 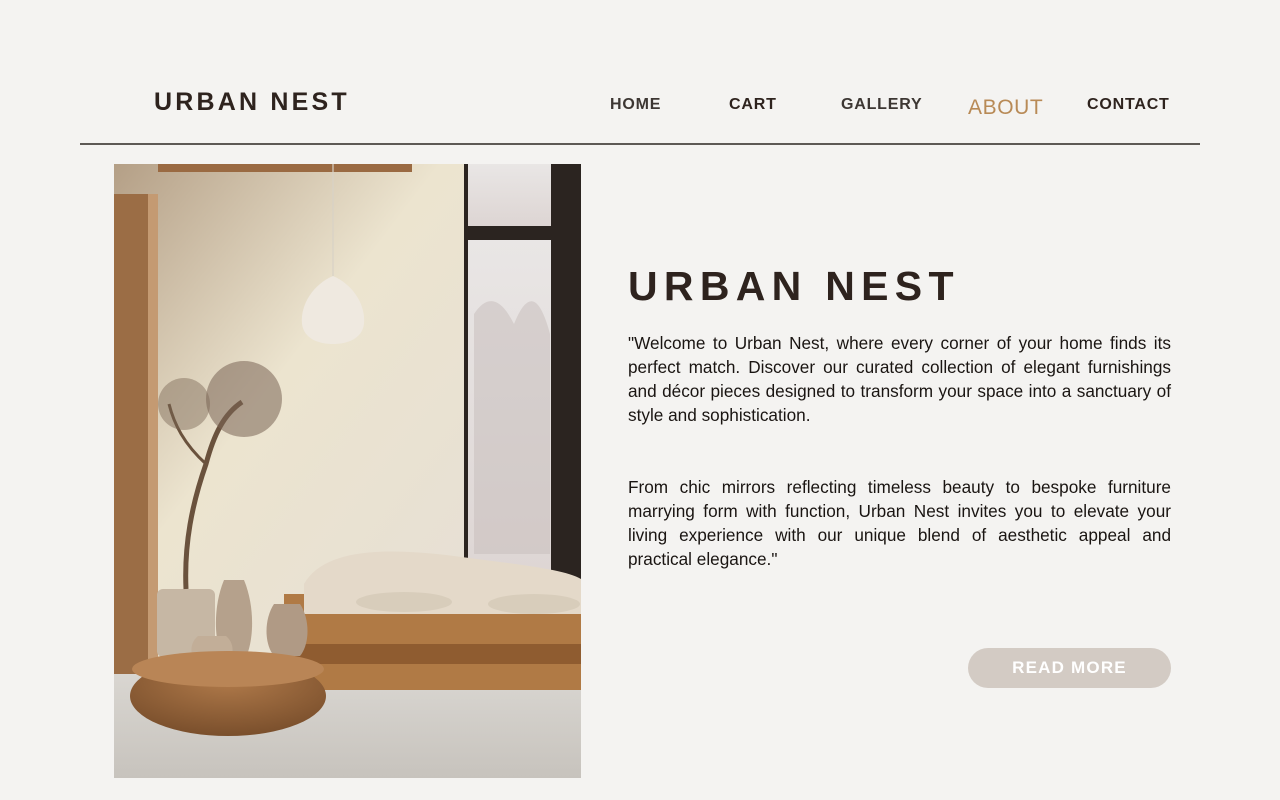 I want to click on hero-title: URBAN NEST, so click(x=794, y=286).